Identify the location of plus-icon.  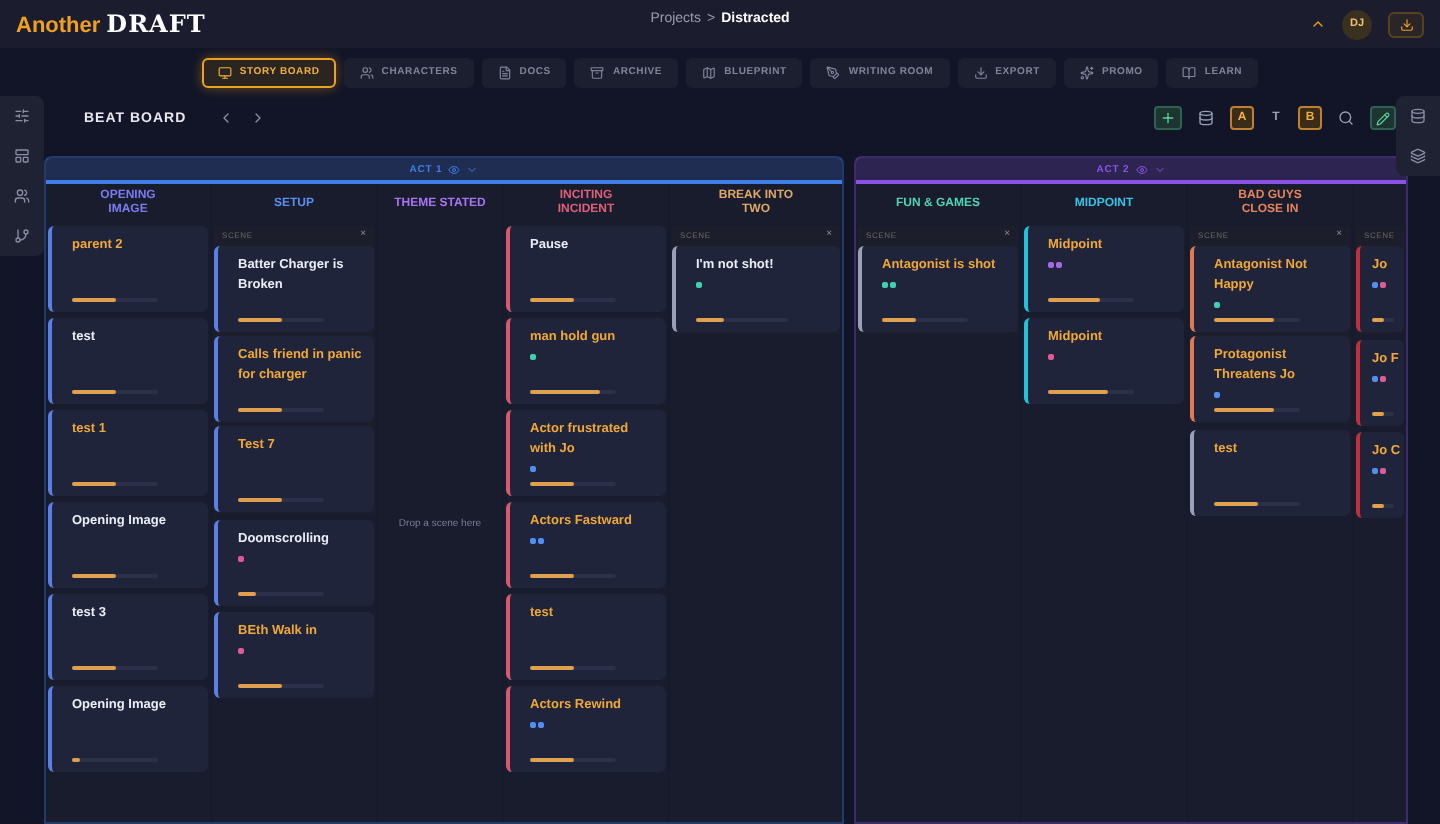
(1168, 118).